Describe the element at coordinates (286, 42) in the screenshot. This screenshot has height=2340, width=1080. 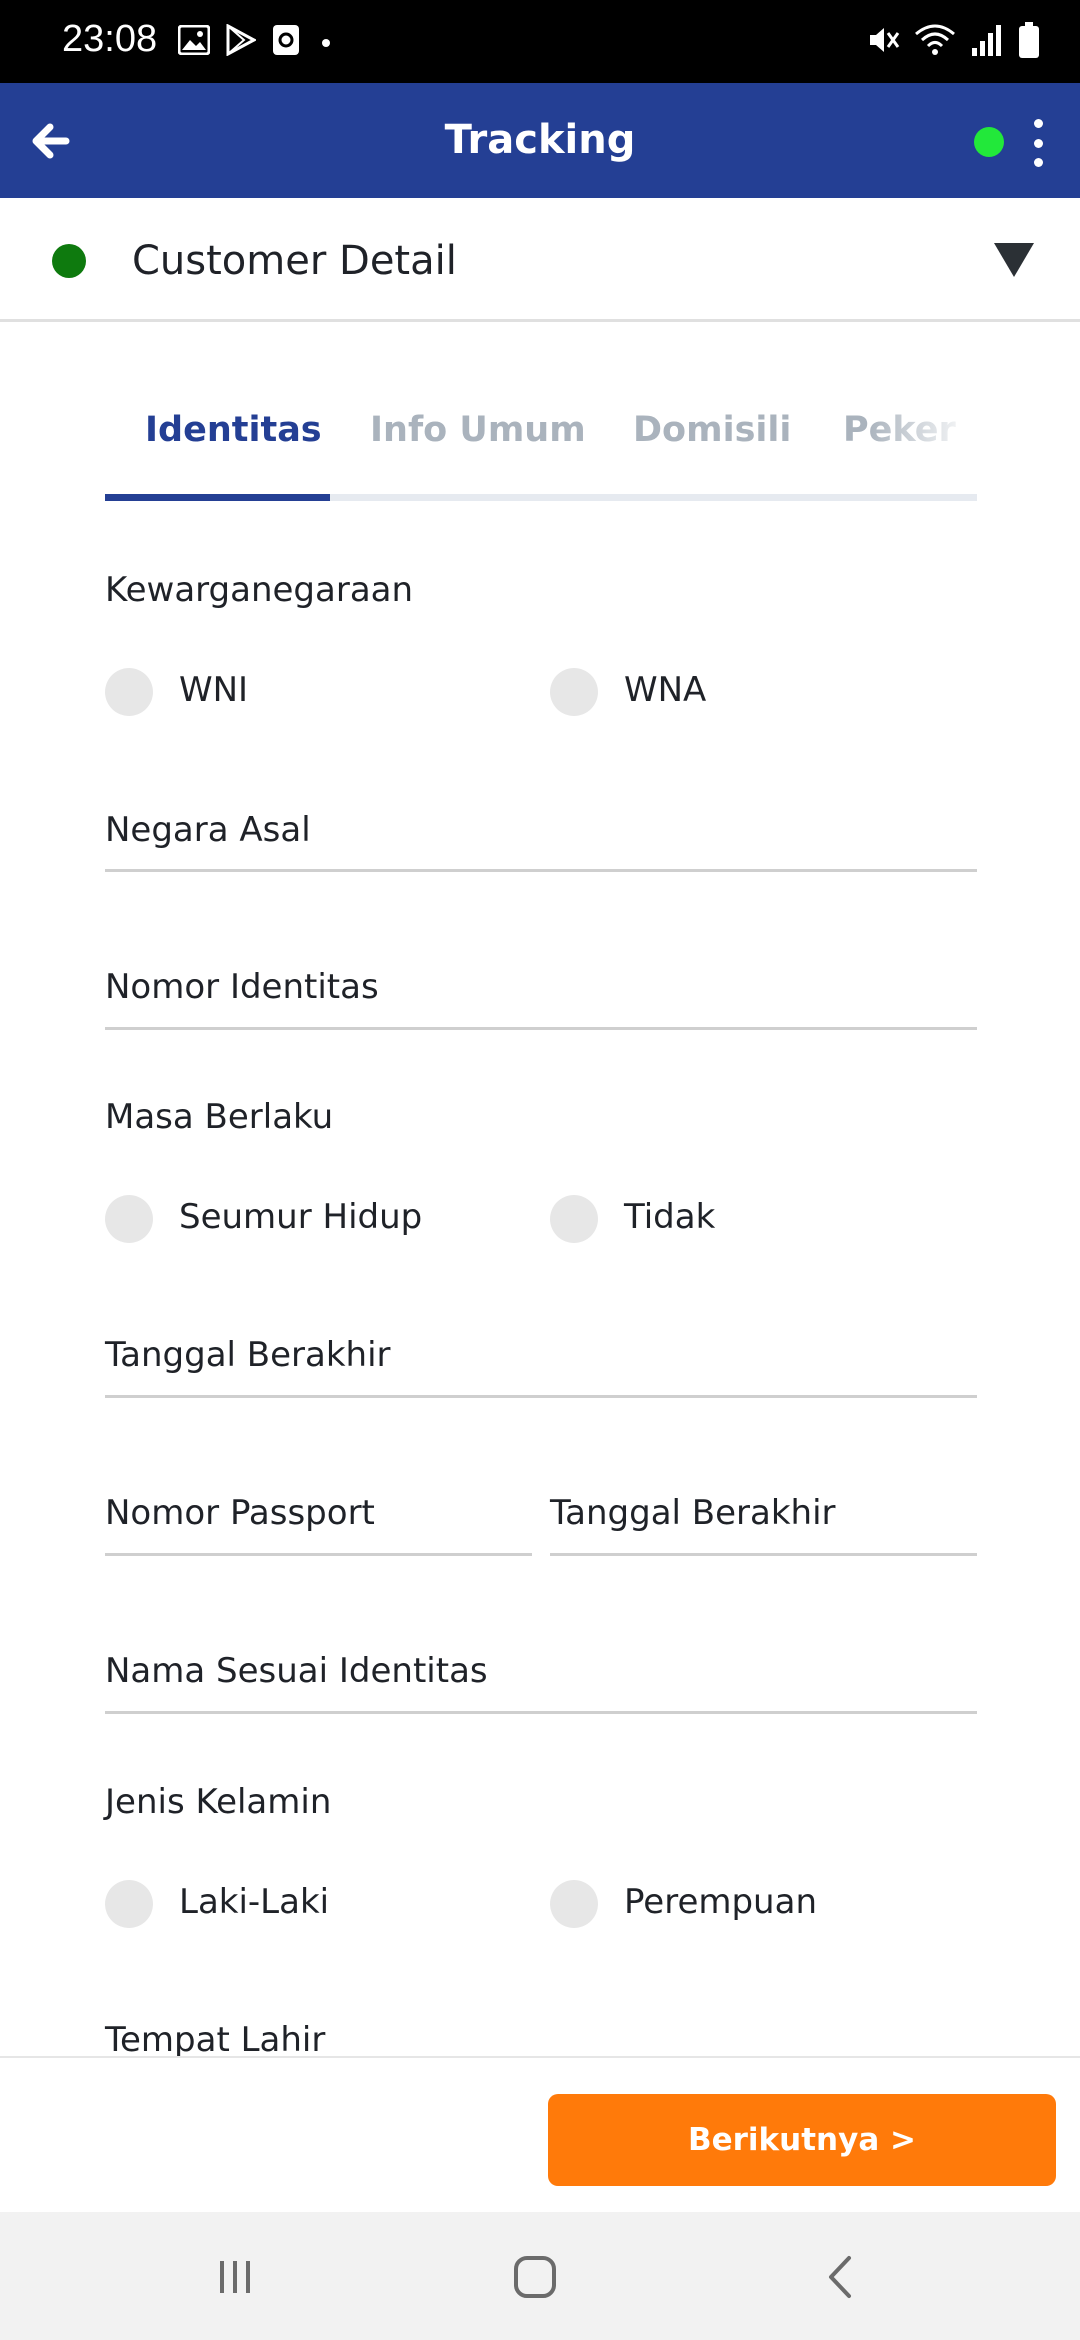
I see `screen-record-icon` at that location.